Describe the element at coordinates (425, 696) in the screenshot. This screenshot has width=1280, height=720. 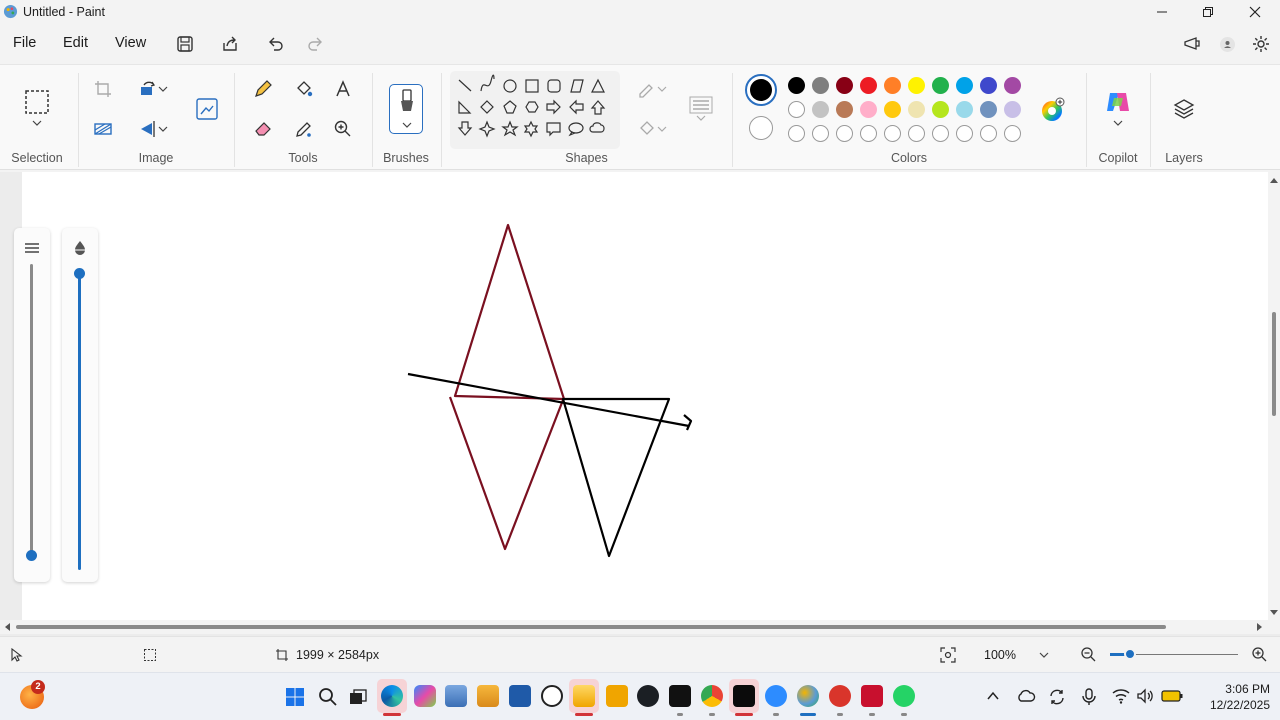
I see `copilot-taskbar-icon` at that location.